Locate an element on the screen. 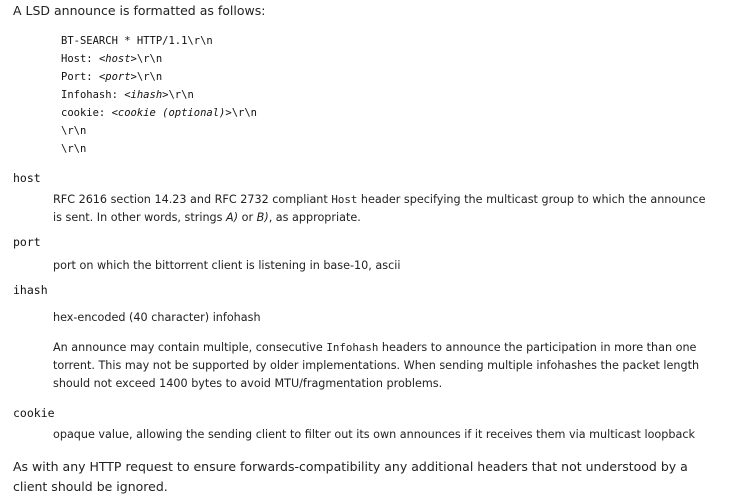 This screenshot has width=734, height=500. host-def-or: or is located at coordinates (247, 217).